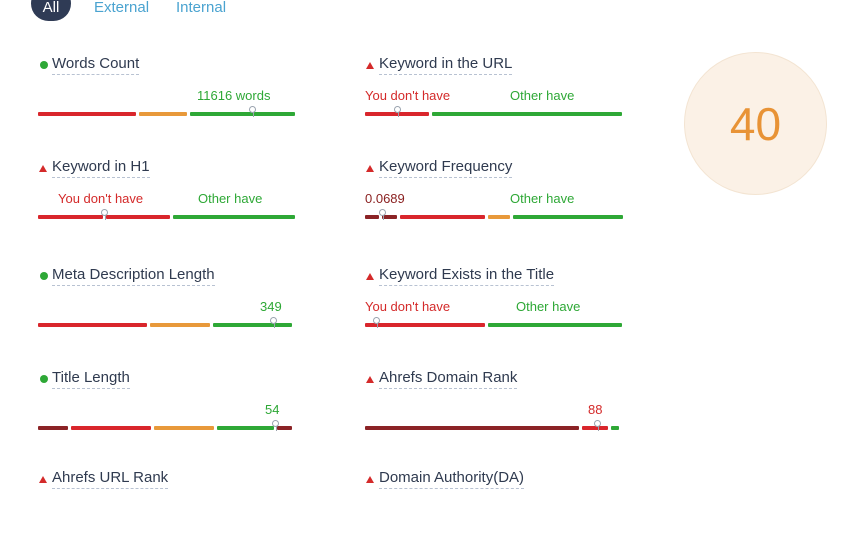  I want to click on metric-title: Meta Description Length, so click(133, 276).